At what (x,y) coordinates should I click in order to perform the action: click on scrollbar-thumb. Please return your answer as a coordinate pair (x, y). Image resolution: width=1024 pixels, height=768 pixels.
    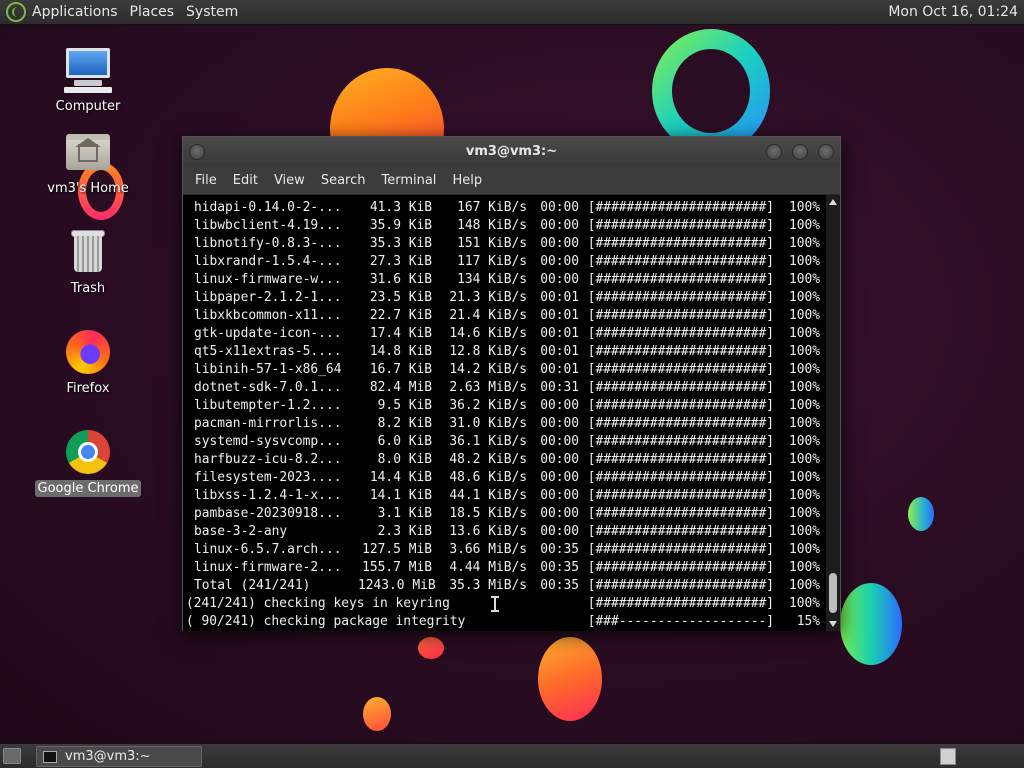
    Looking at the image, I should click on (833, 593).